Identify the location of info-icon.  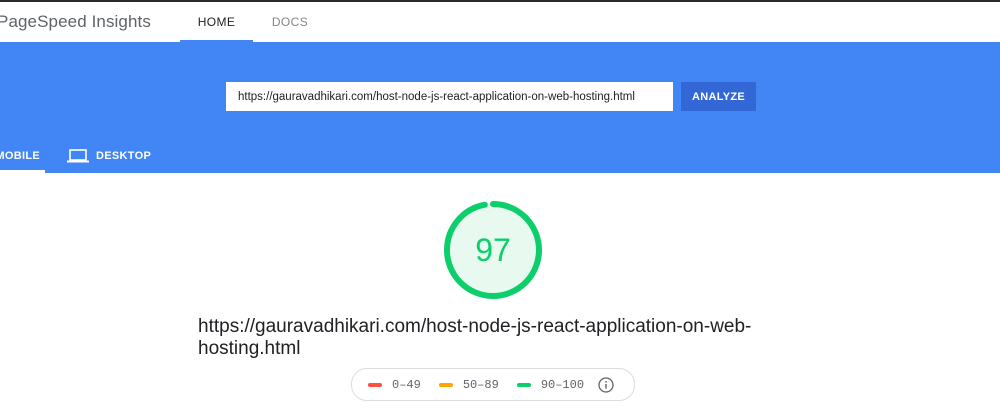
(606, 384).